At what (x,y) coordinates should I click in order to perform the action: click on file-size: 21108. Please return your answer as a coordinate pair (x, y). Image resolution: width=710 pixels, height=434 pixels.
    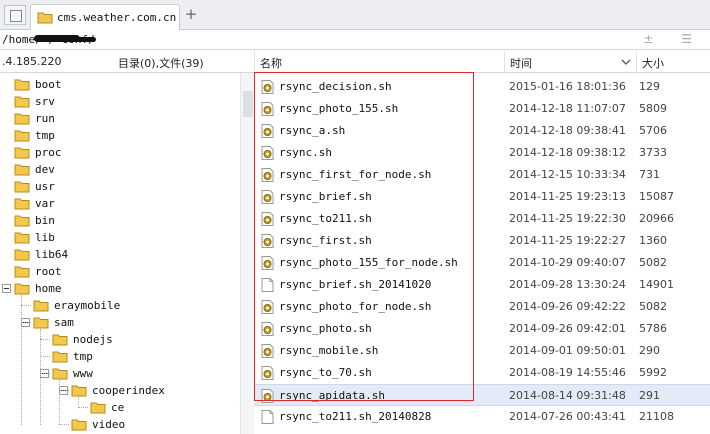
    Looking at the image, I should click on (656, 416).